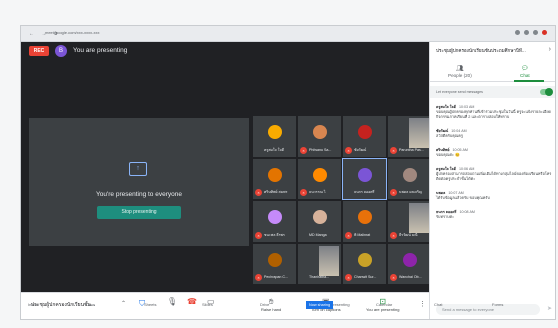 The width and height of the screenshot is (558, 328). What do you see at coordinates (449, 136) in the screenshot?
I see `chat-text: สวัสดีครับคุณครู` at bounding box center [449, 136].